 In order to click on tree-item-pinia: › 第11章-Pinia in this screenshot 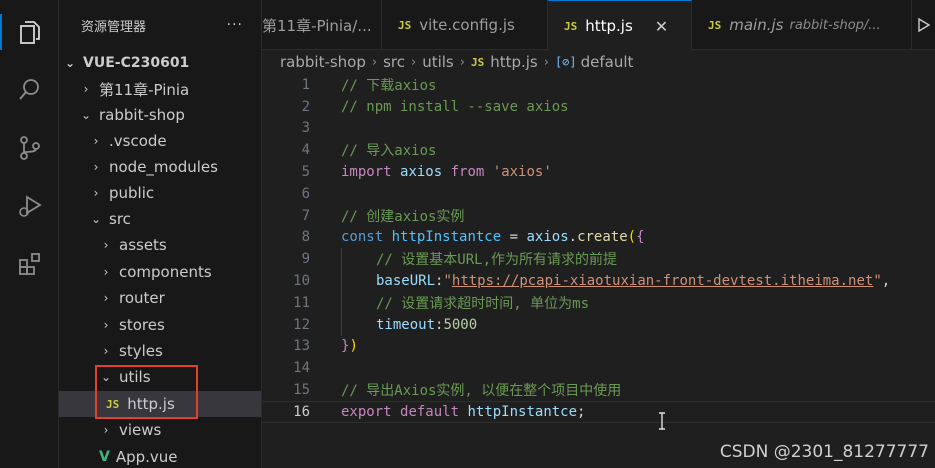, I will do `click(160, 89)`.